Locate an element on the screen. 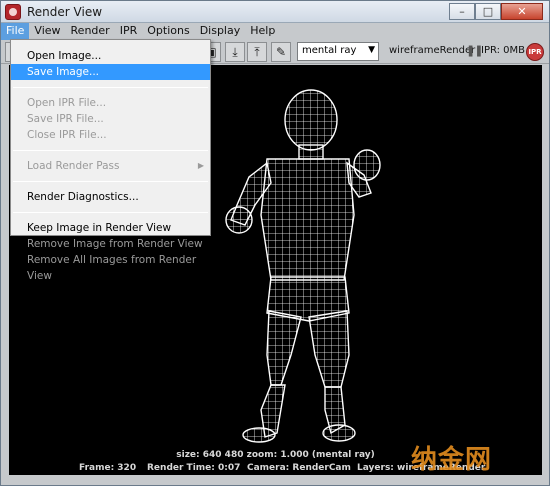  menu-render: Render is located at coordinates (90, 31).